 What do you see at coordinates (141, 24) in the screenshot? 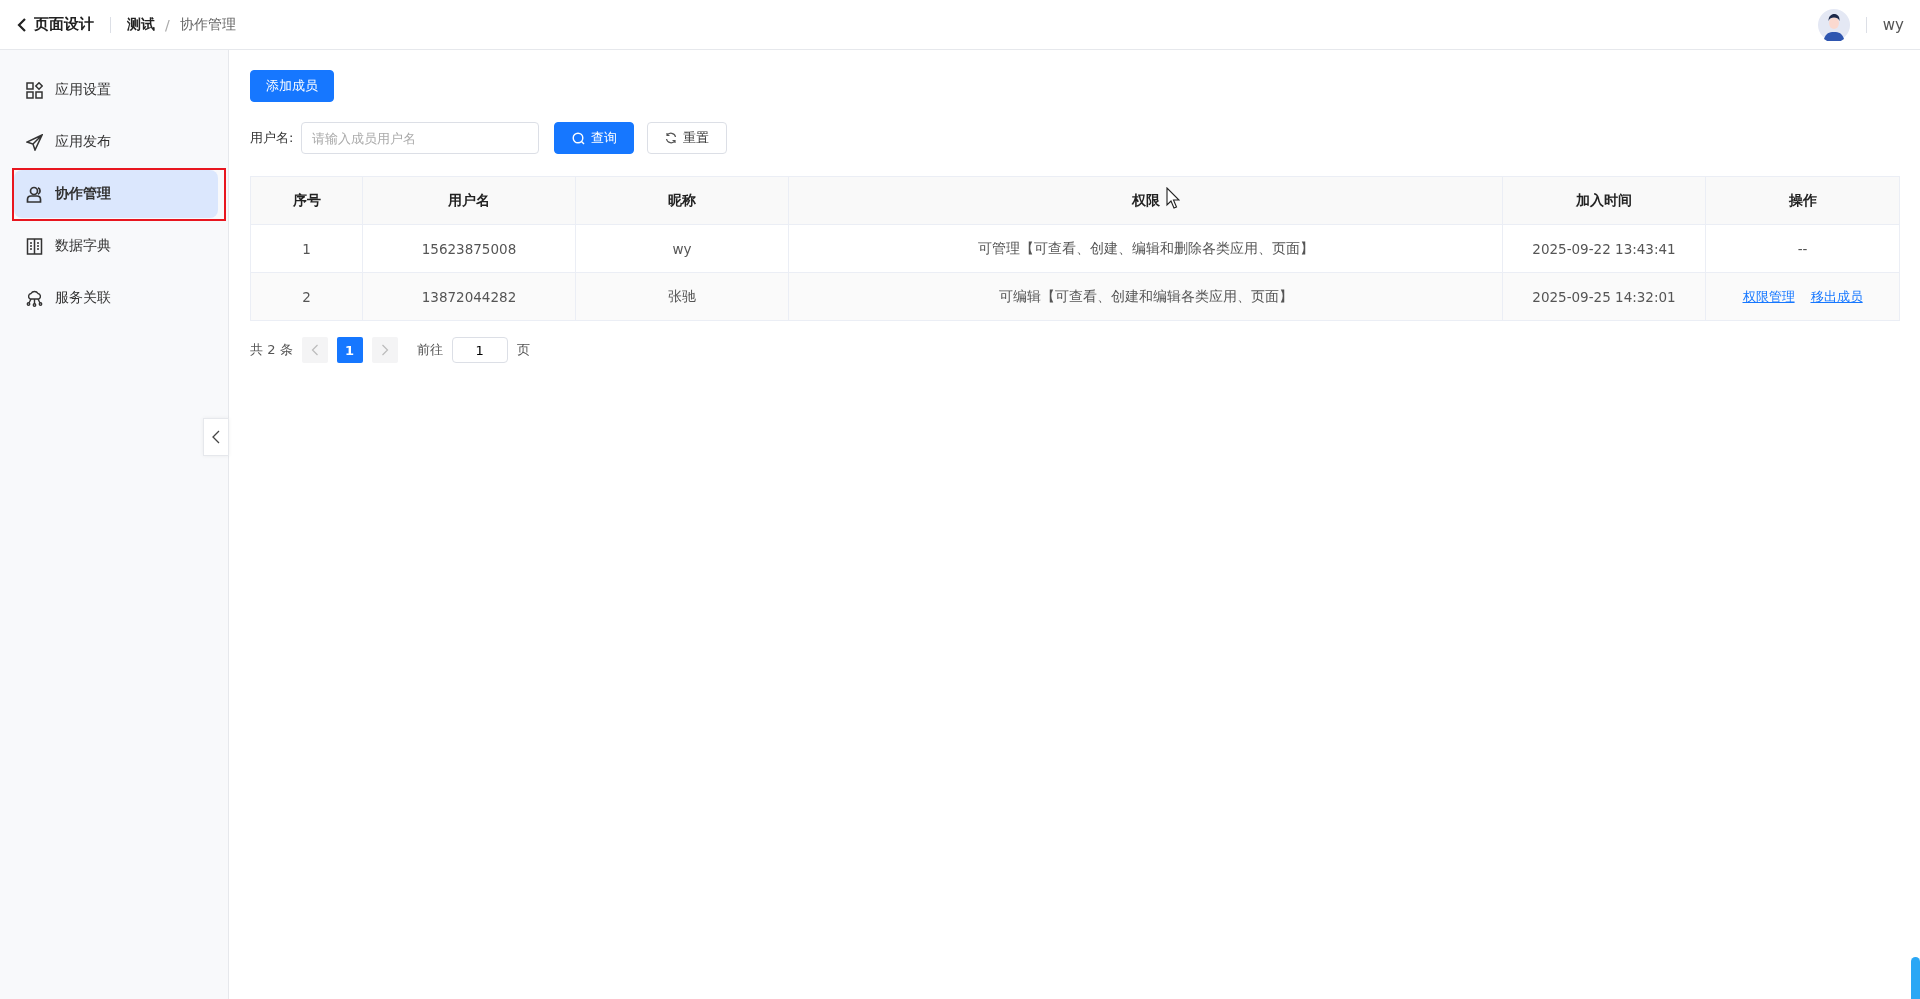
I see `breadcrumb-item: 测试` at bounding box center [141, 24].